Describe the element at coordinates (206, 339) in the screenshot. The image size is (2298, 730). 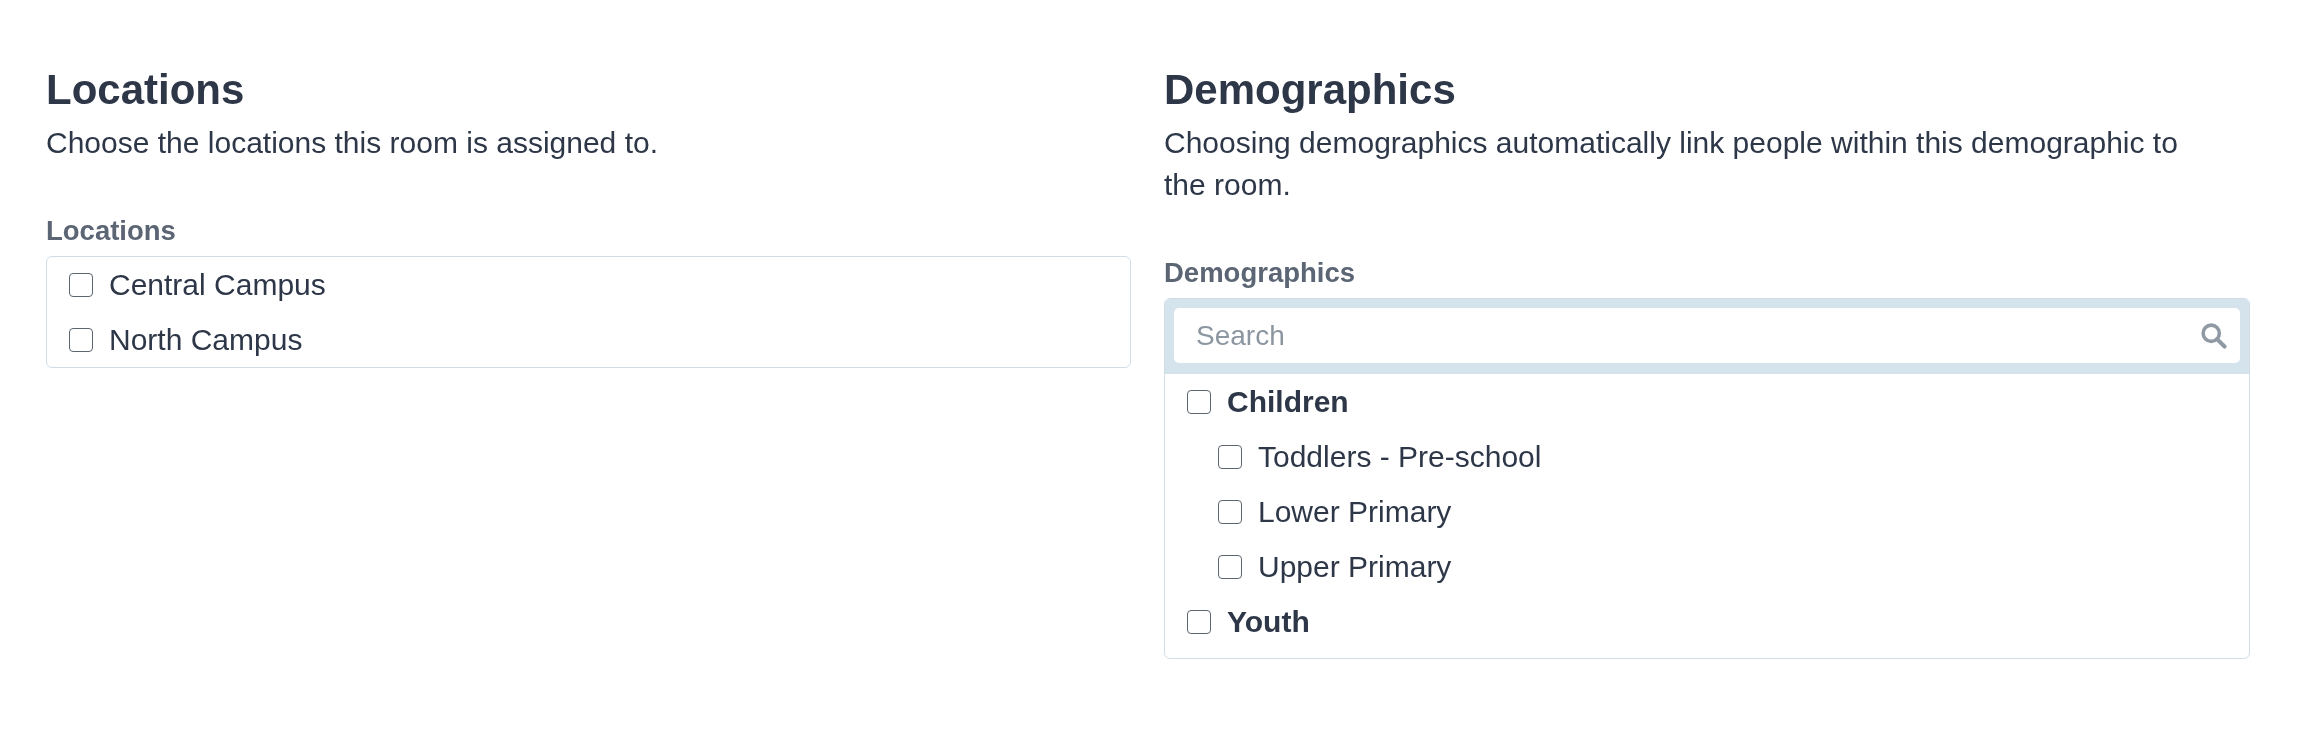
I see `option-label: North Campus` at that location.